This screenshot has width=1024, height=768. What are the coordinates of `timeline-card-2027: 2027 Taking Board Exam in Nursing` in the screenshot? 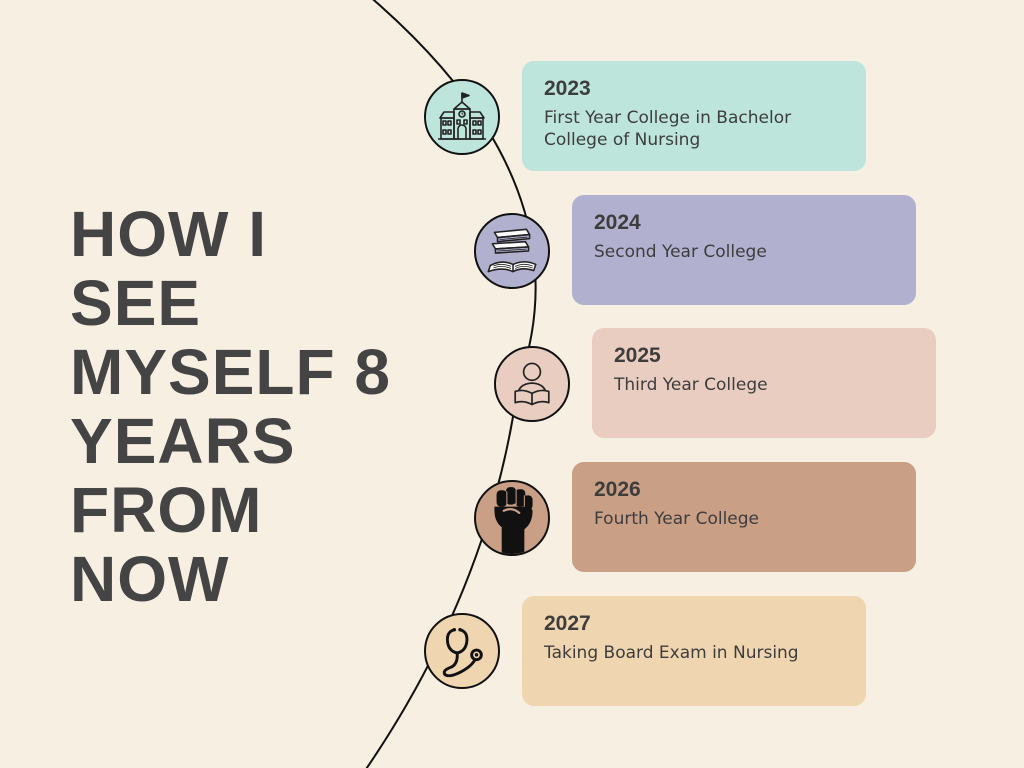 It's located at (694, 651).